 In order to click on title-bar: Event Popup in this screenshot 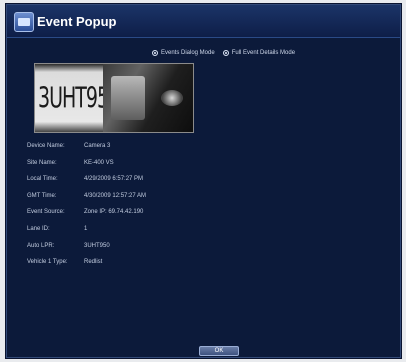, I will do `click(203, 21)`.